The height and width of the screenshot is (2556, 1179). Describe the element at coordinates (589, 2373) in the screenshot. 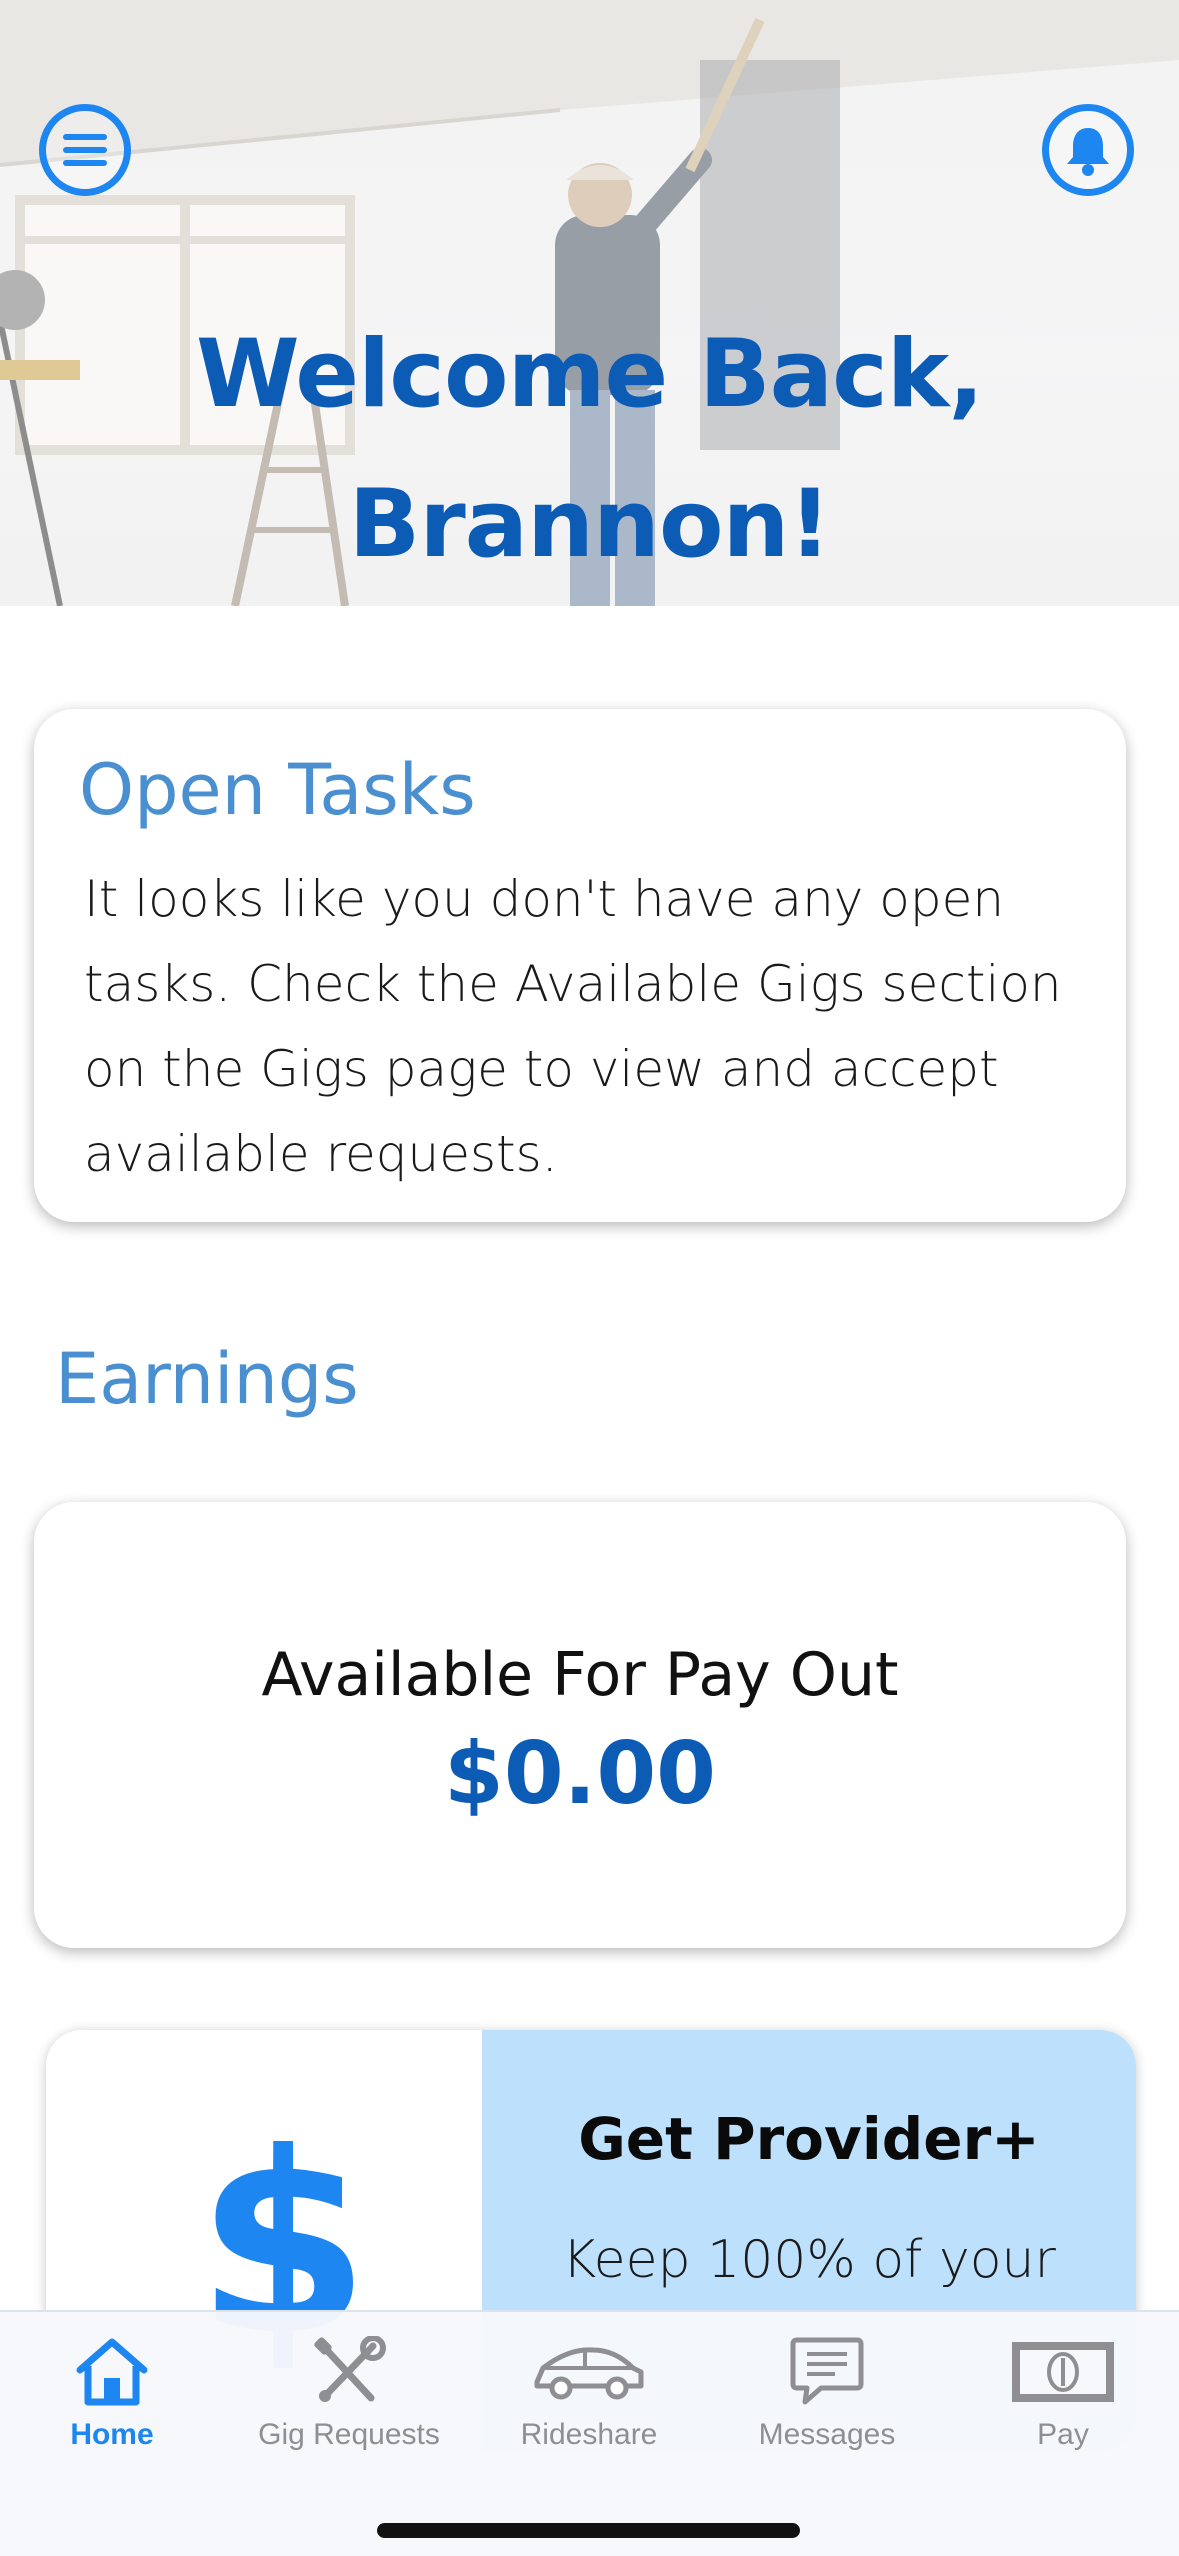

I see `car-icon` at that location.